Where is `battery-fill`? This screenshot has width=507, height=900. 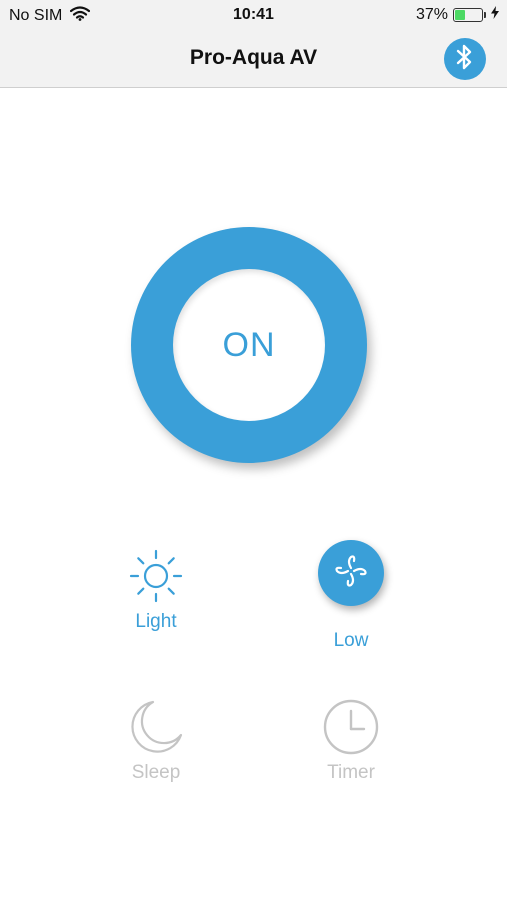 battery-fill is located at coordinates (460, 15).